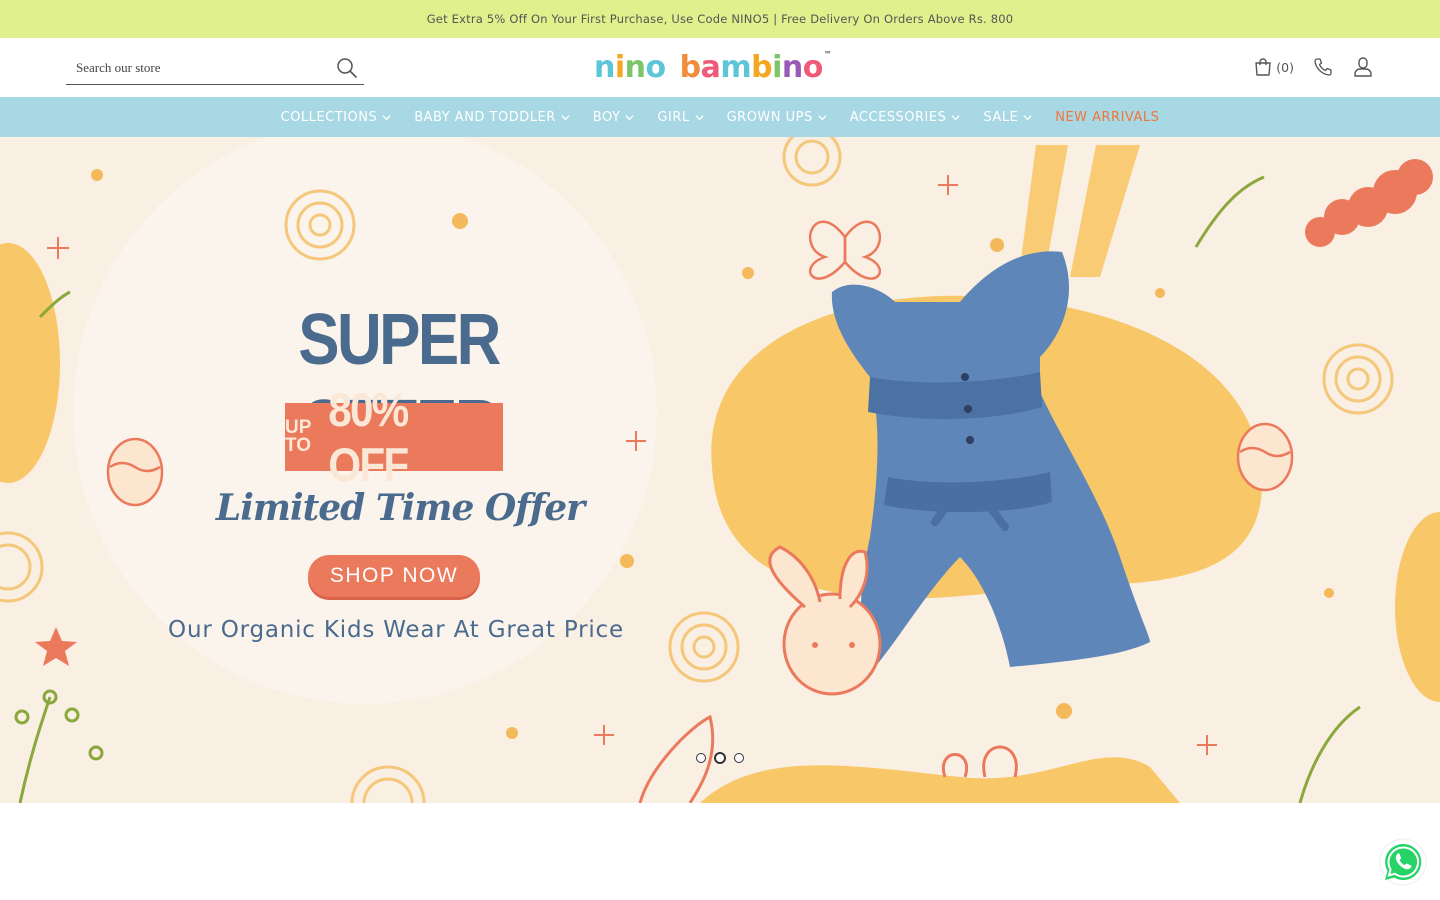 The width and height of the screenshot is (1440, 900). I want to click on nav-item-label: ACCESSORIES, so click(898, 117).